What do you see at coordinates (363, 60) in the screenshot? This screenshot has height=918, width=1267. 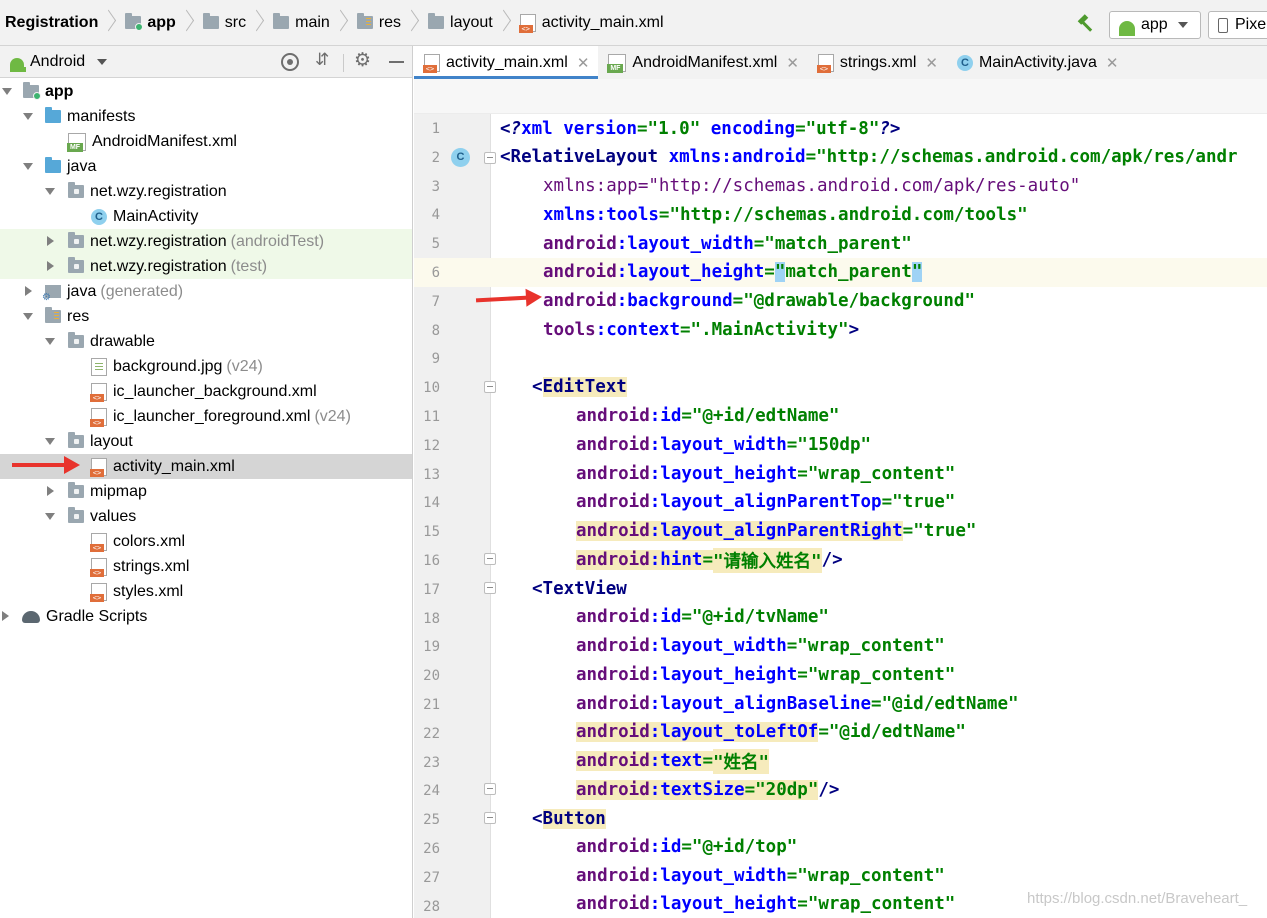 I see `gear-icon` at bounding box center [363, 60].